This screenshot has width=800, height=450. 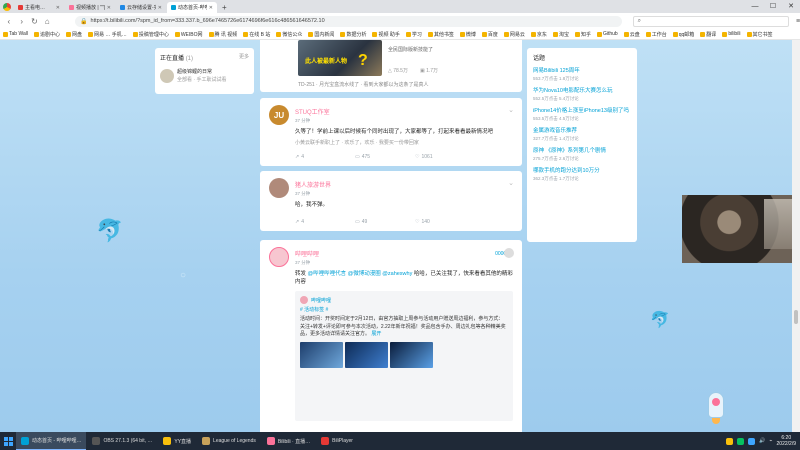 I want to click on bookmark-item: 视频 助手, so click(x=386, y=34).